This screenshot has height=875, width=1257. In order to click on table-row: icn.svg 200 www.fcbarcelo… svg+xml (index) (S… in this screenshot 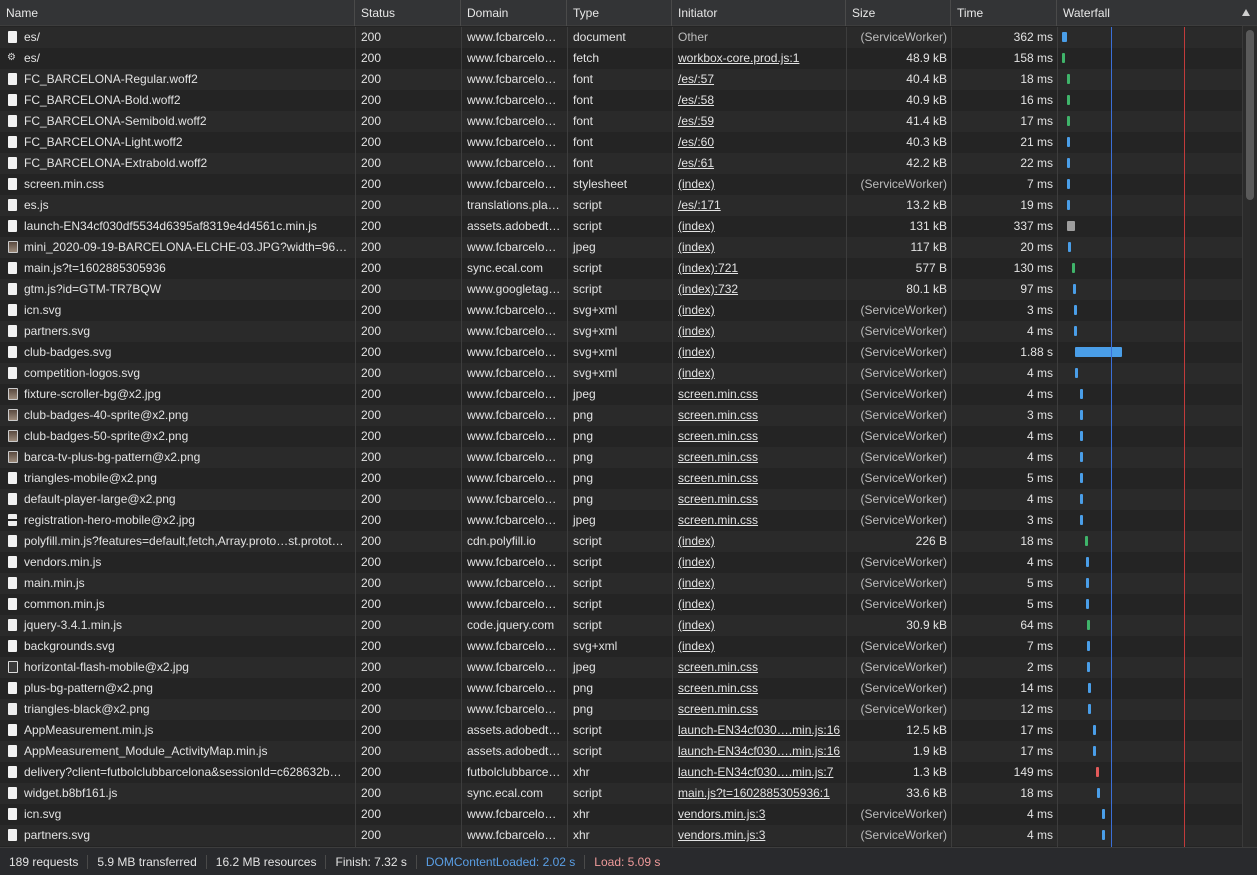, I will do `click(621, 310)`.